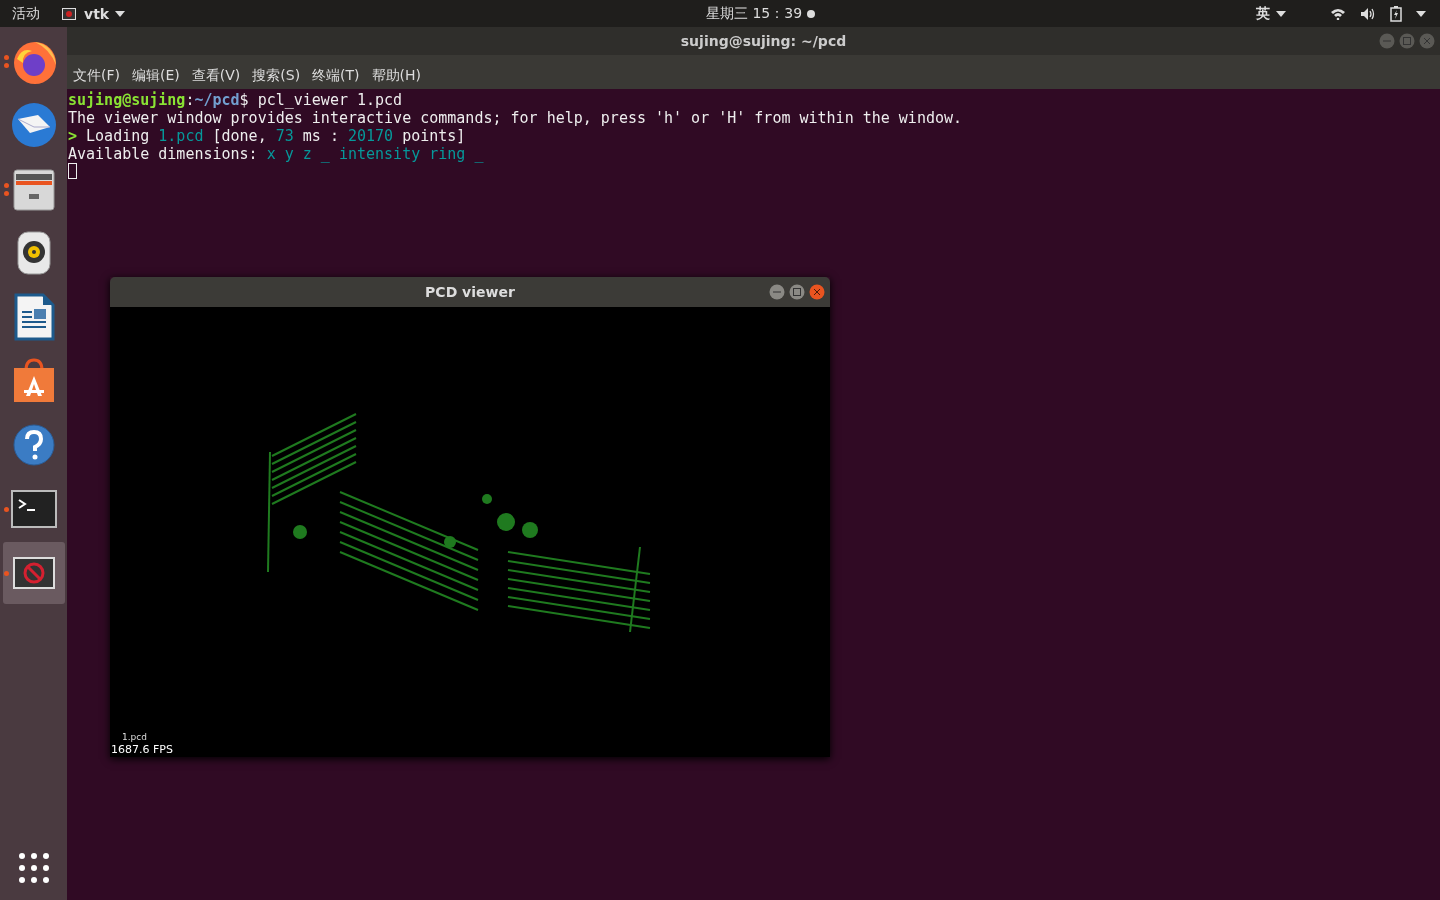 Image resolution: width=1440 pixels, height=900 pixels. What do you see at coordinates (94, 13) in the screenshot?
I see `app-menu: vtk` at bounding box center [94, 13].